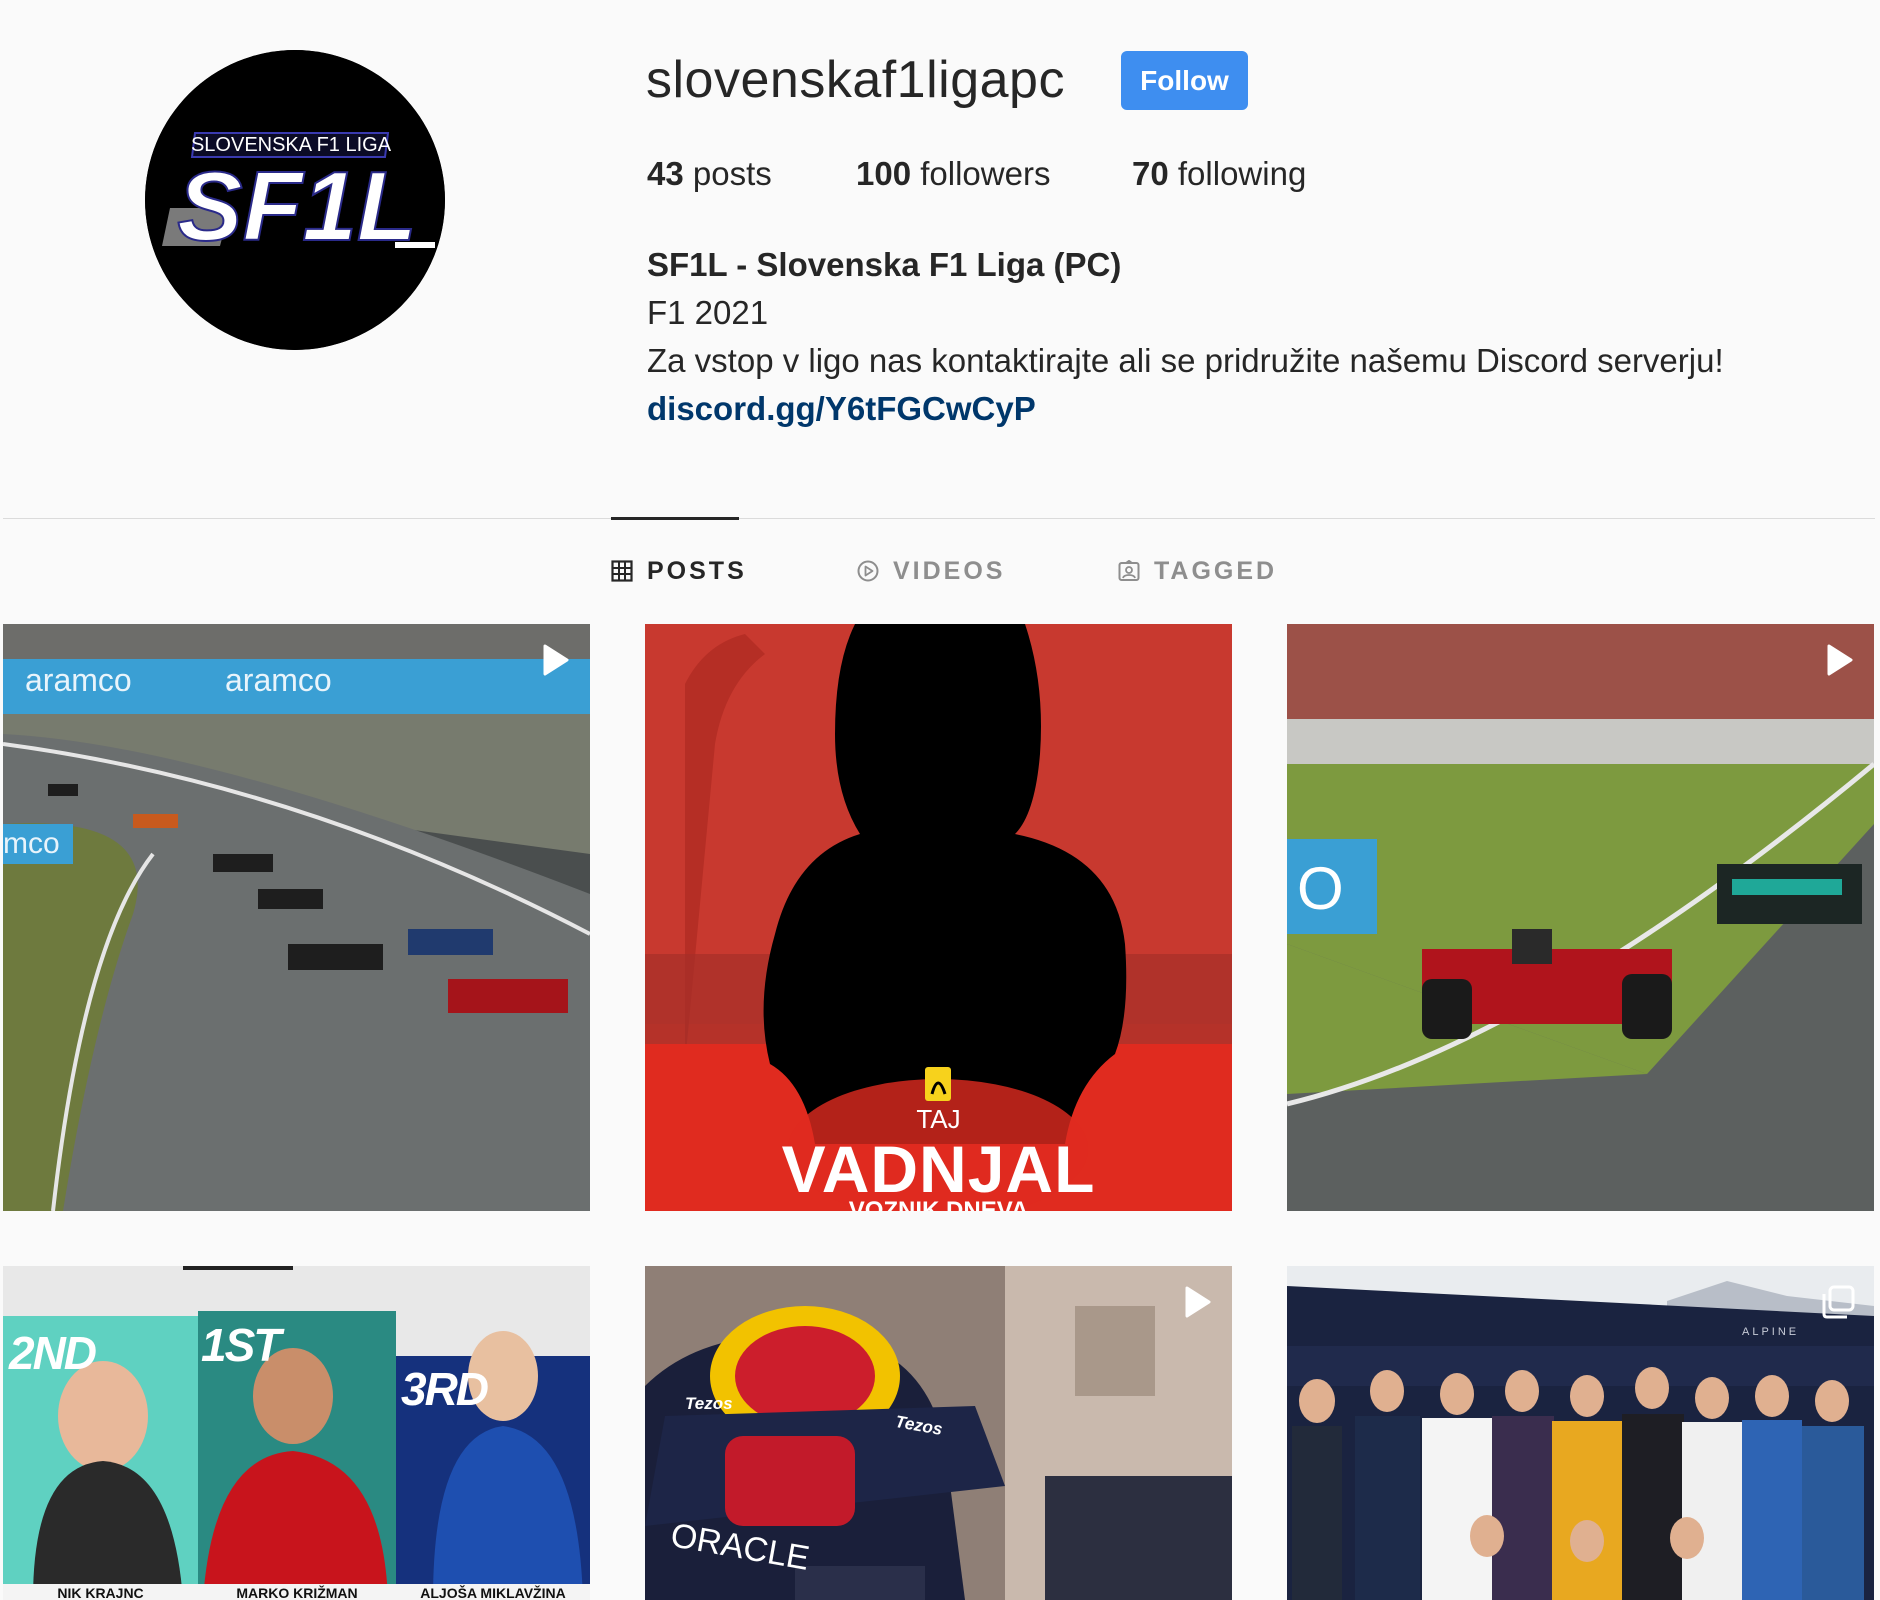  I want to click on post-thumbnail-5: Tezos Tezos ORACLE, so click(938, 1433).